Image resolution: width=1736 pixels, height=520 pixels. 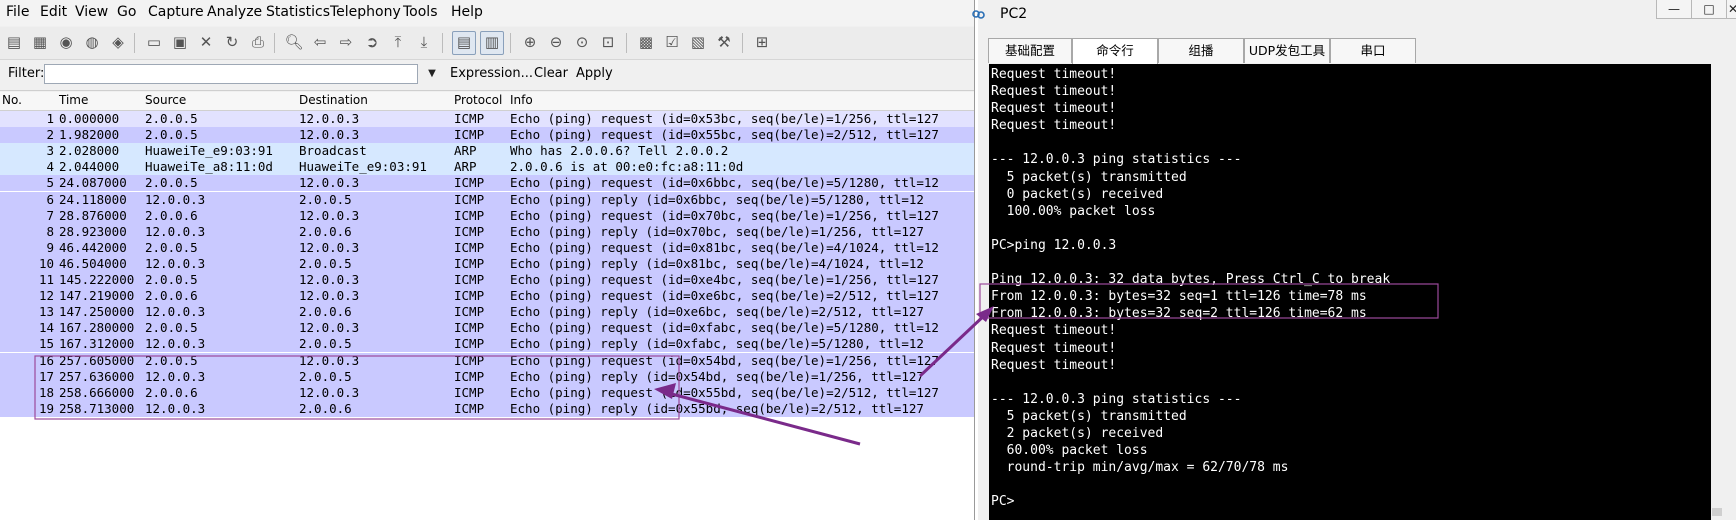 What do you see at coordinates (1287, 50) in the screenshot?
I see `tab-udp-tool: UDP发包工具` at bounding box center [1287, 50].